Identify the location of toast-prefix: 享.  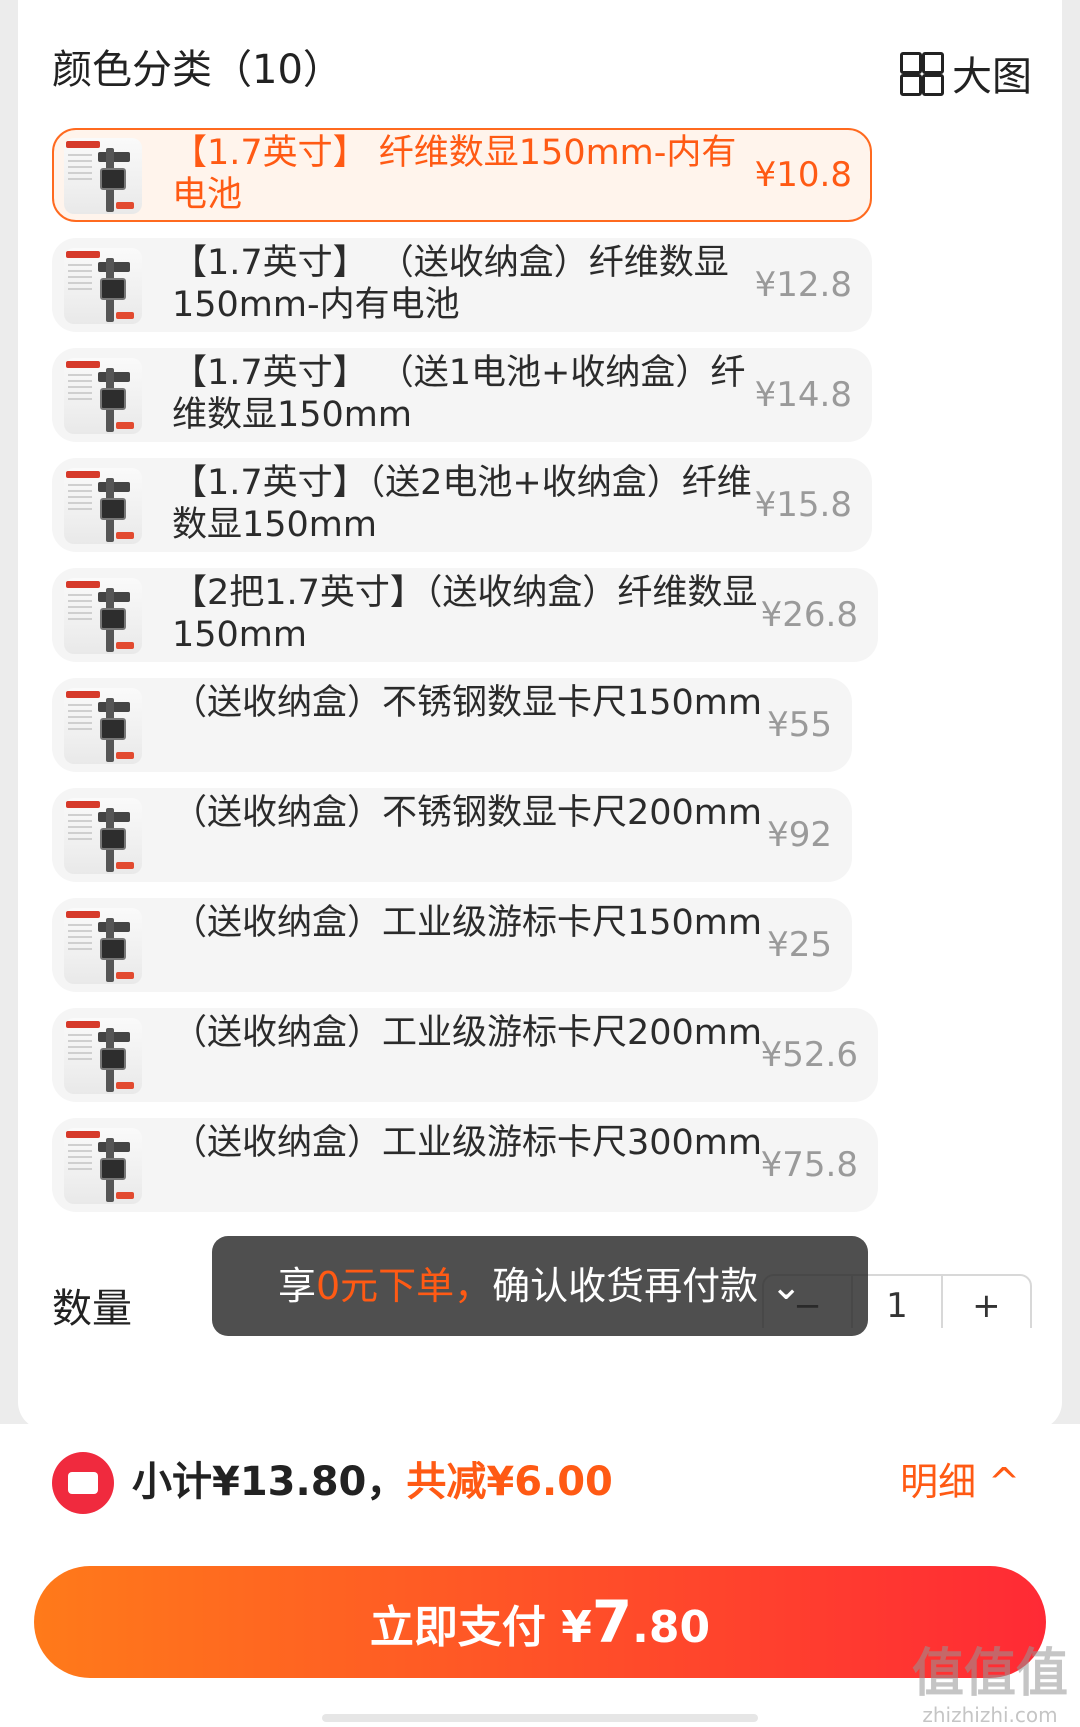
(296, 1286).